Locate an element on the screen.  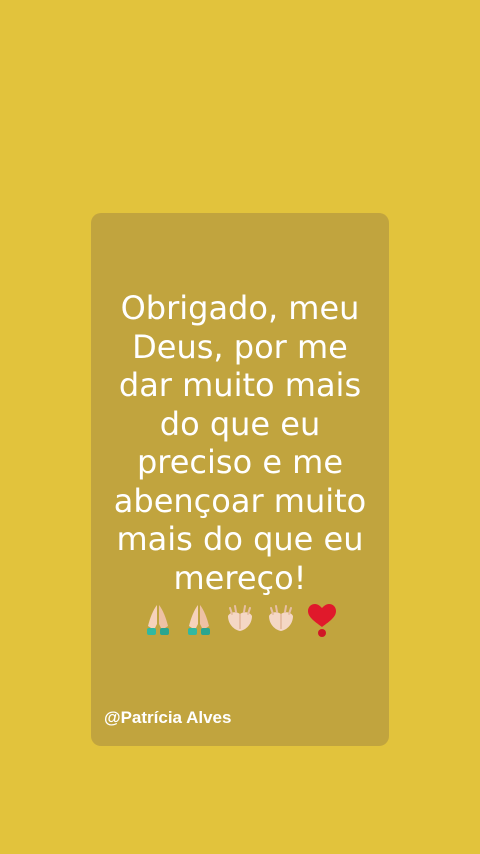
emoji-row is located at coordinates (240, 620).